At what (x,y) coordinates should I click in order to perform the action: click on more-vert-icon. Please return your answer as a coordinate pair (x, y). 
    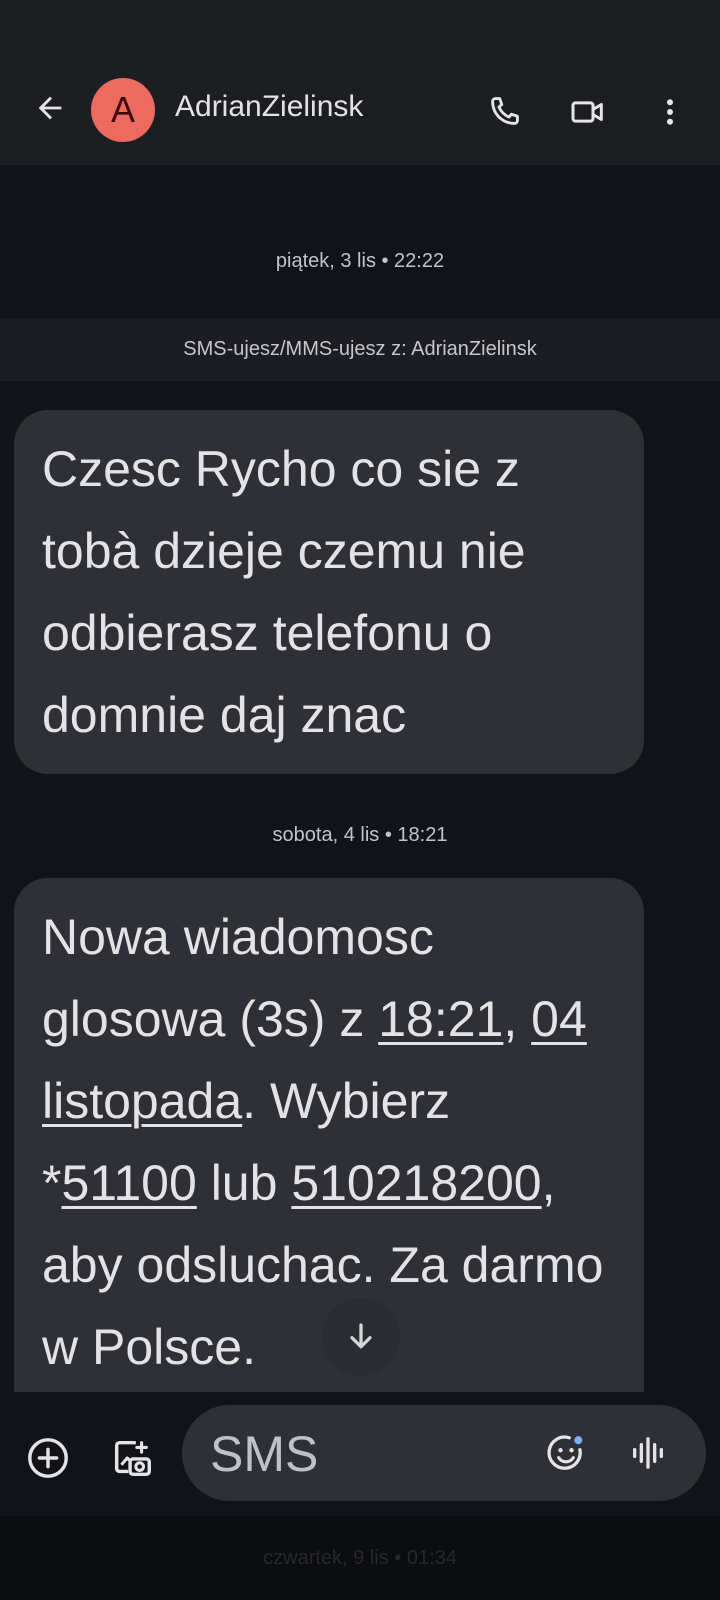
    Looking at the image, I should click on (670, 112).